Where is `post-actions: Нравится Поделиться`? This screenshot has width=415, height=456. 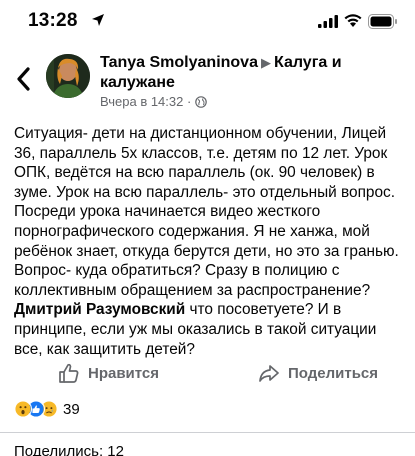
post-actions: Нравится Поделиться is located at coordinates (207, 373).